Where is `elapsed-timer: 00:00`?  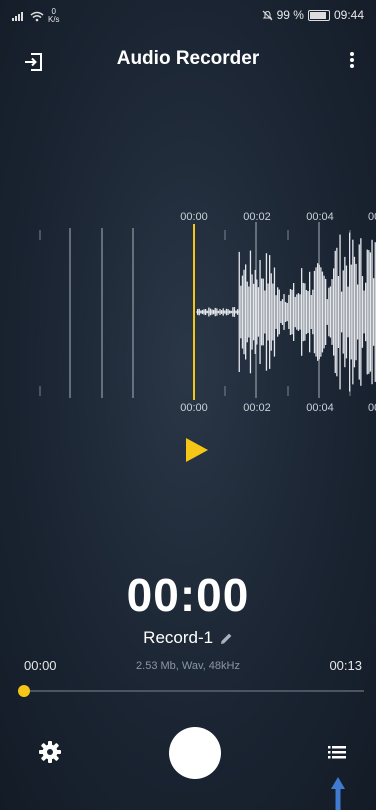 elapsed-timer: 00:00 is located at coordinates (188, 595).